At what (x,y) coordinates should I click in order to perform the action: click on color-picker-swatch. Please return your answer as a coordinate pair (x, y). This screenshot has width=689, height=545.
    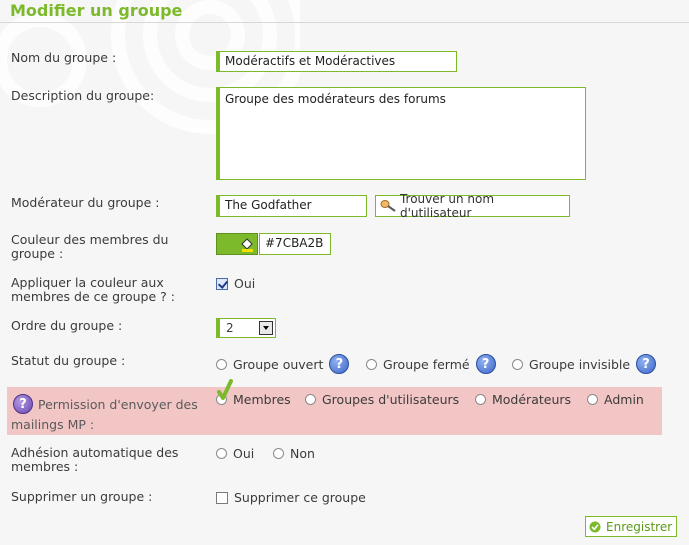
    Looking at the image, I should click on (237, 244).